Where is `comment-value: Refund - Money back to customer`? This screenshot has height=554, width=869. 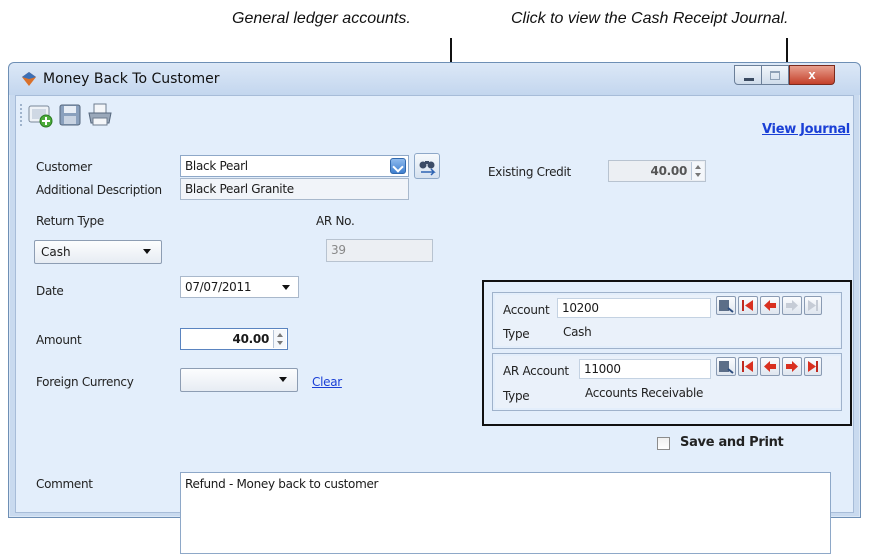
comment-value: Refund - Money back to customer is located at coordinates (282, 484).